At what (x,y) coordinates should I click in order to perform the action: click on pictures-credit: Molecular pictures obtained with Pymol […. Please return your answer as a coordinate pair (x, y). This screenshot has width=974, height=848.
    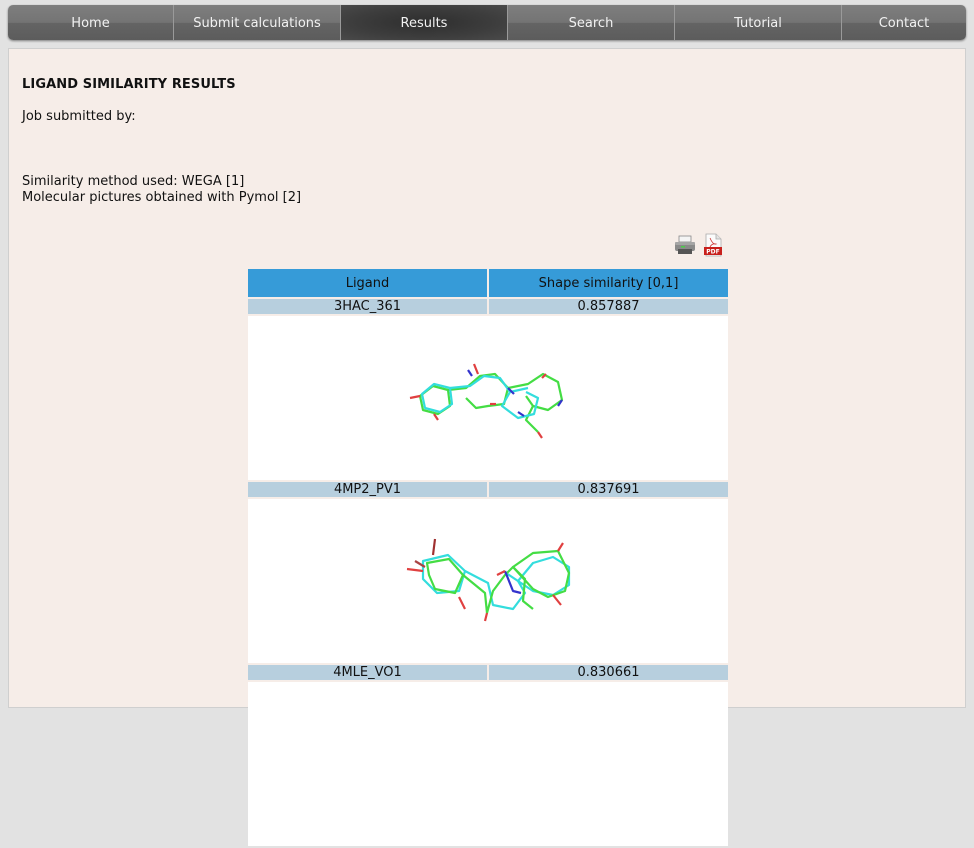
    Looking at the image, I should click on (162, 197).